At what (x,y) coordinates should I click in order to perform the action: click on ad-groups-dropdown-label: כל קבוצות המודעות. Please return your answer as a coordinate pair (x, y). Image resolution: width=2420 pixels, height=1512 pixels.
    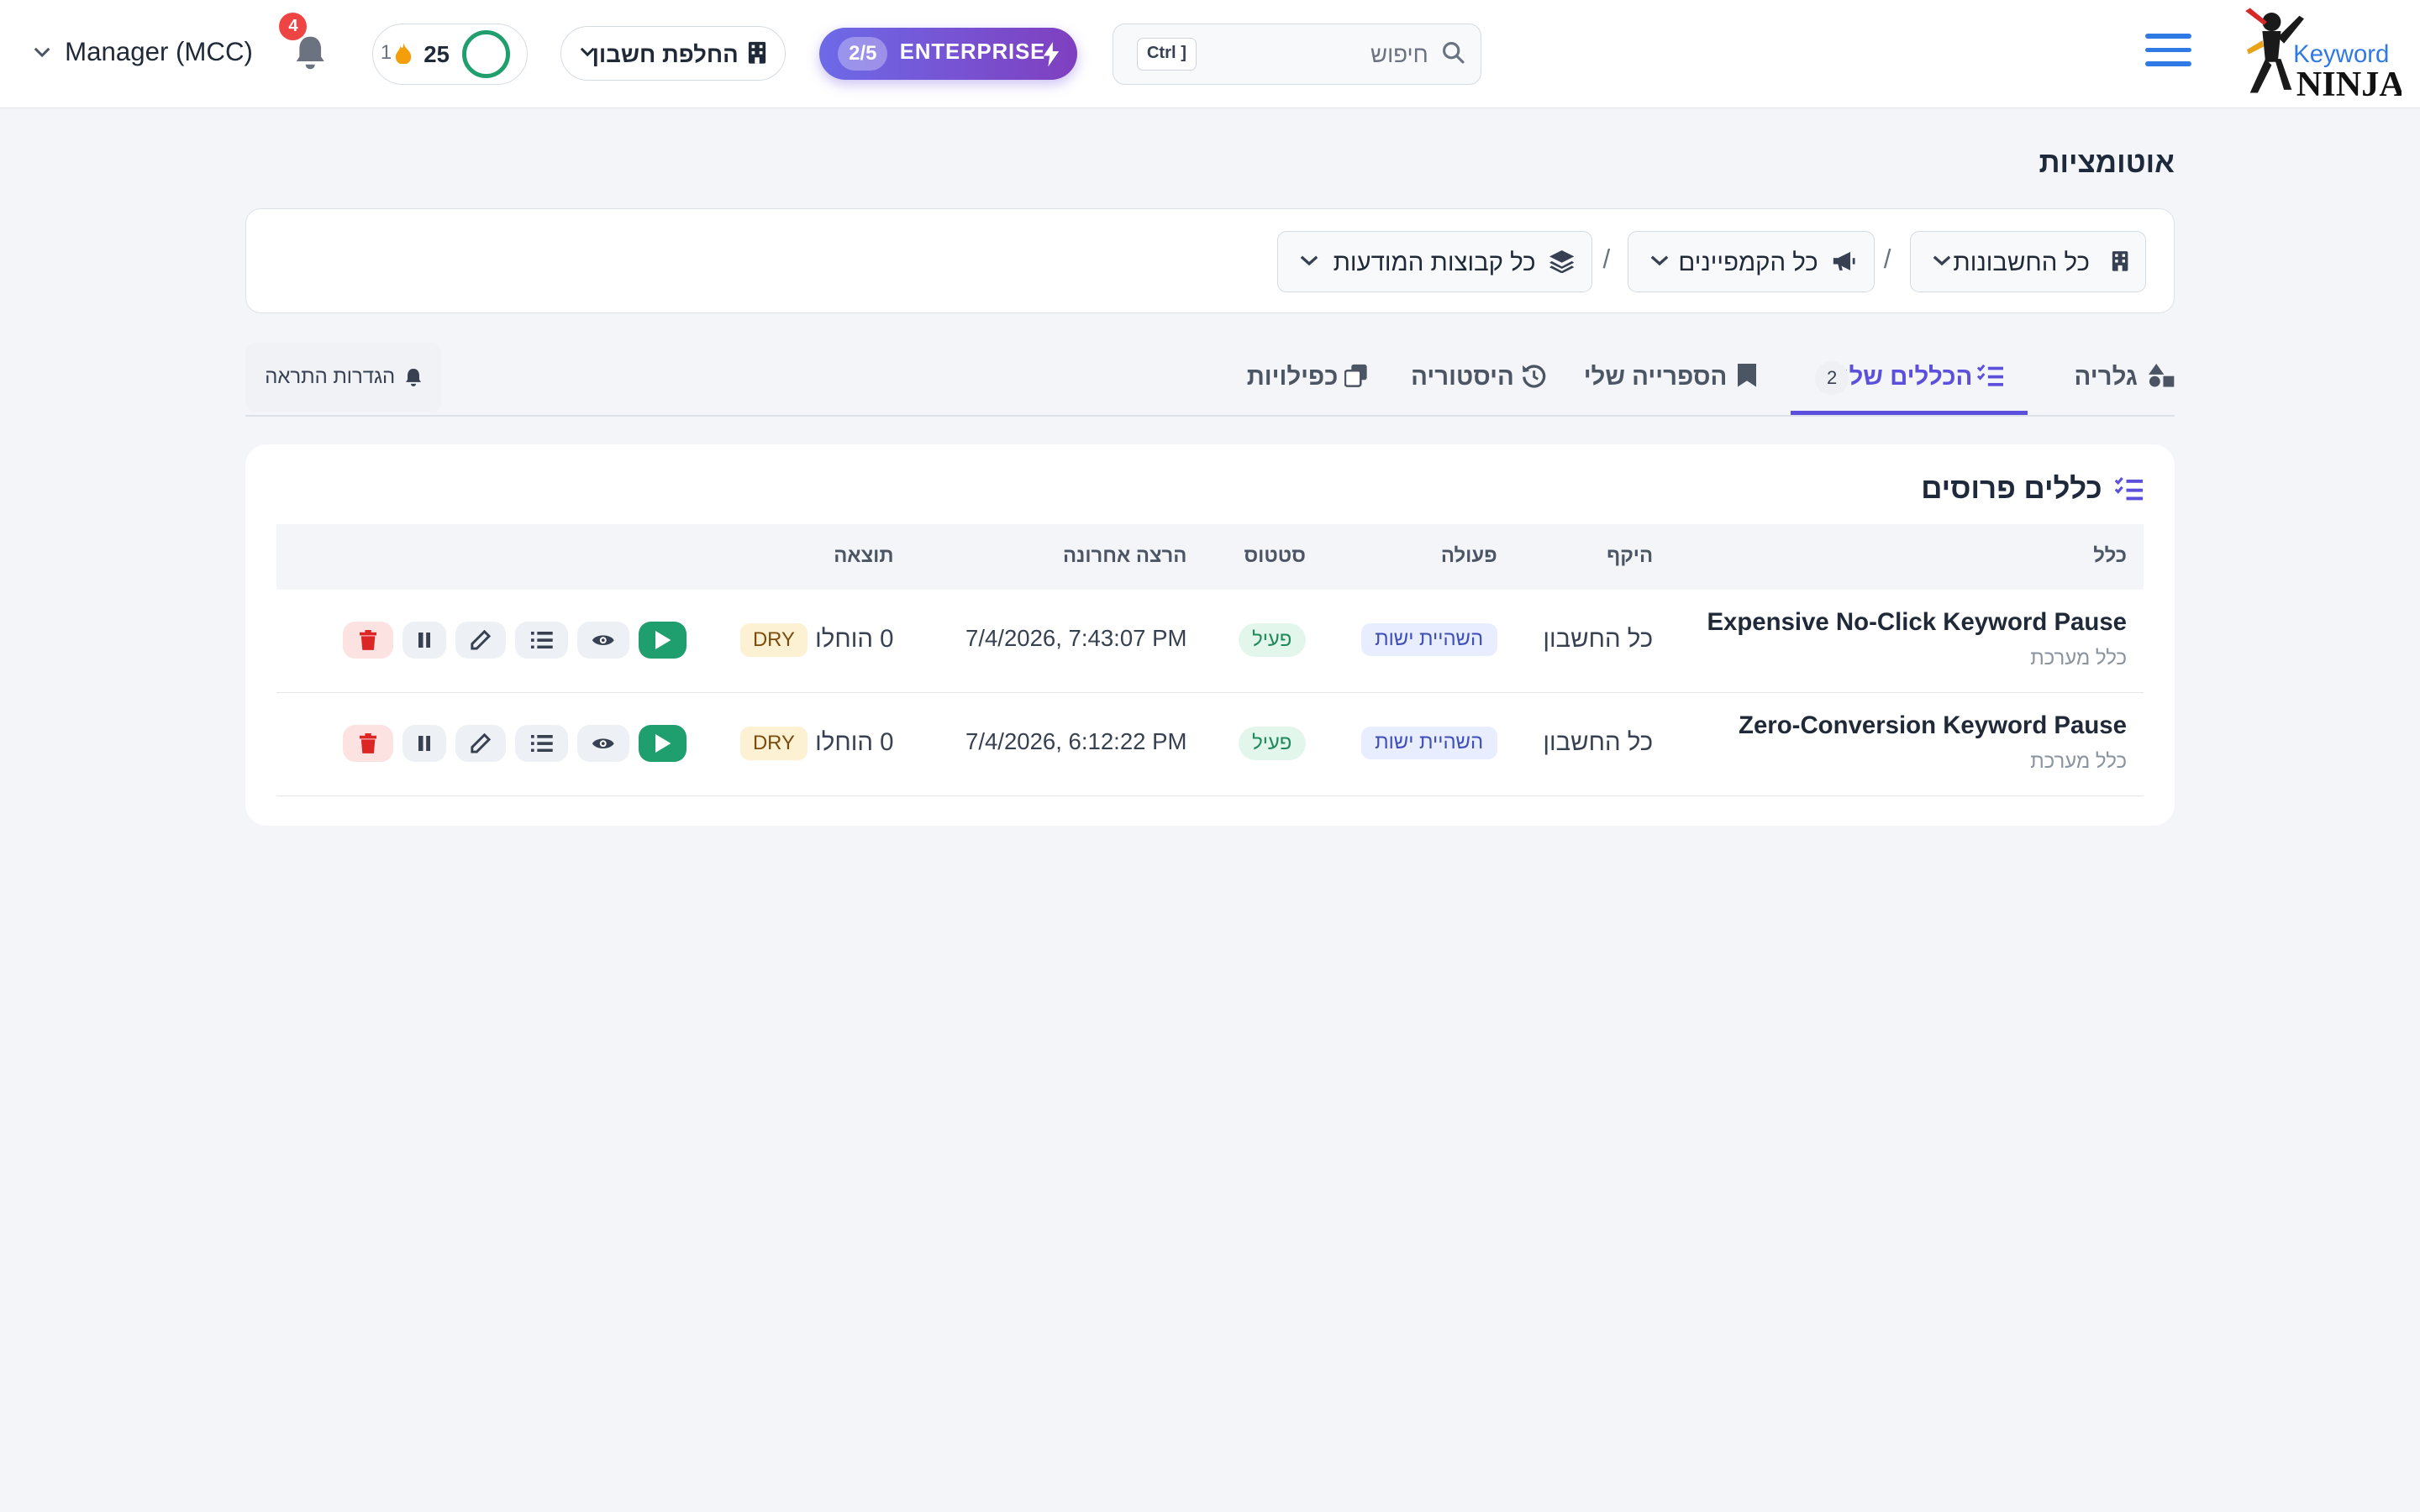
    Looking at the image, I should click on (1435, 262).